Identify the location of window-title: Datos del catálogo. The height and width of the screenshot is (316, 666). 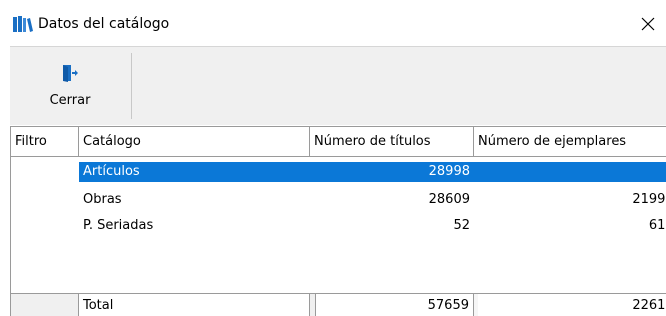
(104, 24).